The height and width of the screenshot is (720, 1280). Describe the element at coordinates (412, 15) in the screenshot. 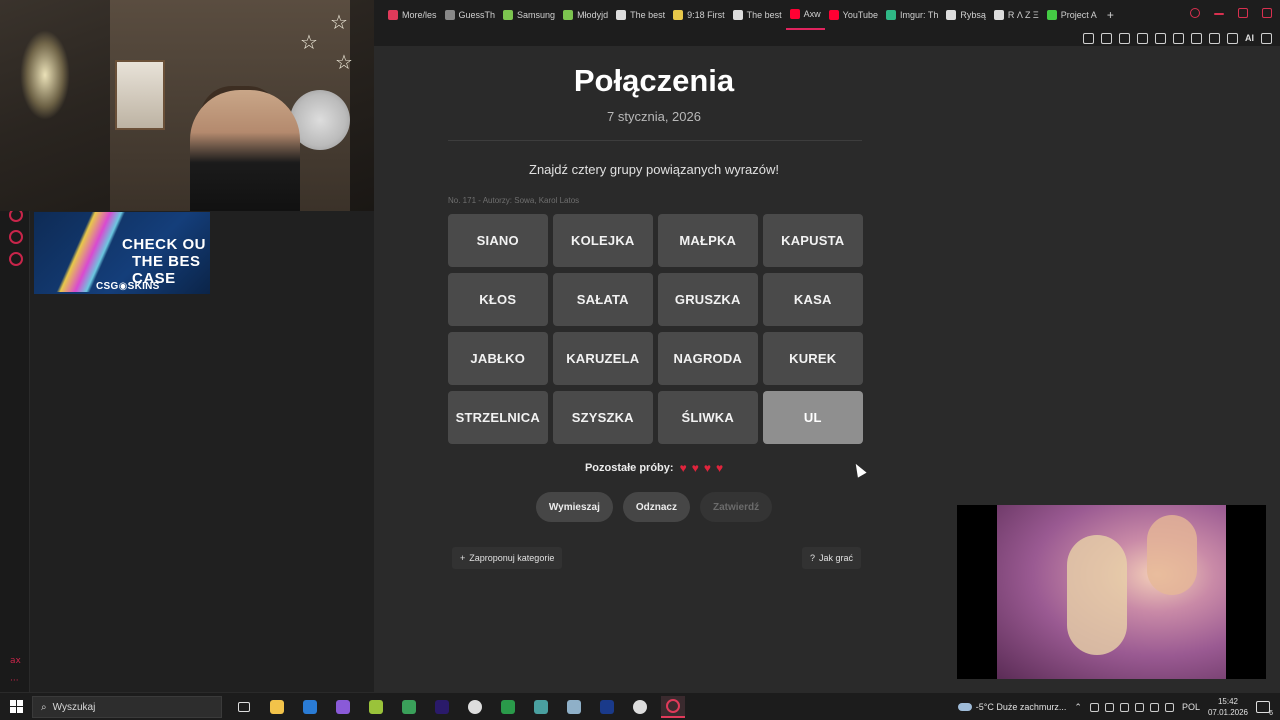

I see `browser-tab: More/les` at that location.